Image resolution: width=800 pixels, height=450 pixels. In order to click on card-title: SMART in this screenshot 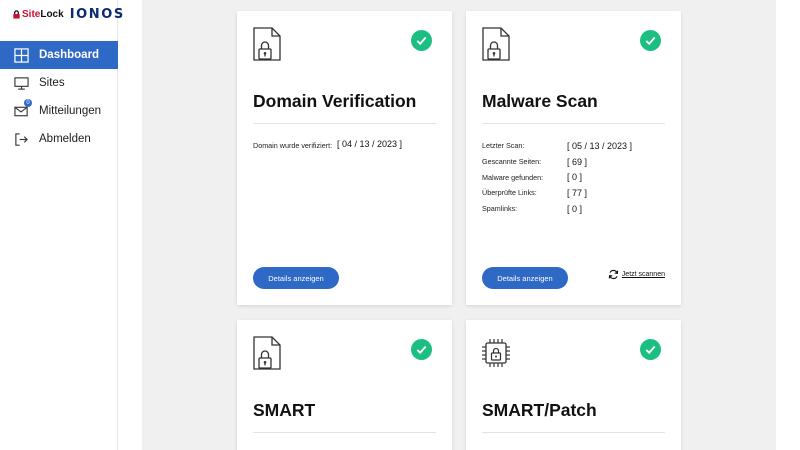, I will do `click(284, 410)`.